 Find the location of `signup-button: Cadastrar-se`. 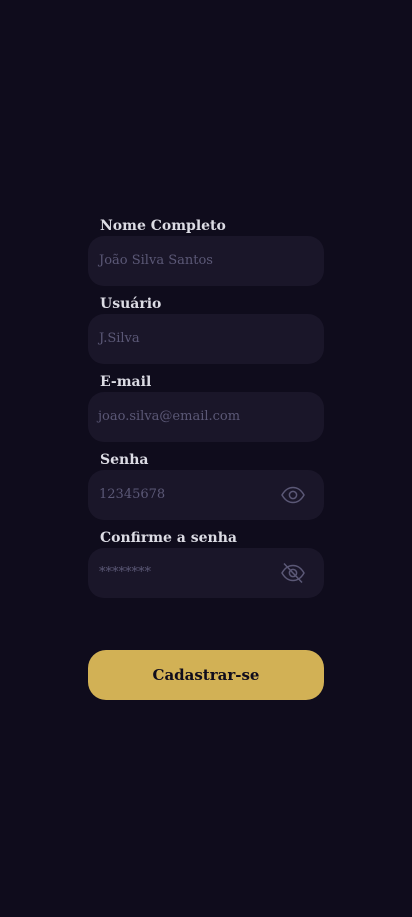

signup-button: Cadastrar-se is located at coordinates (206, 675).